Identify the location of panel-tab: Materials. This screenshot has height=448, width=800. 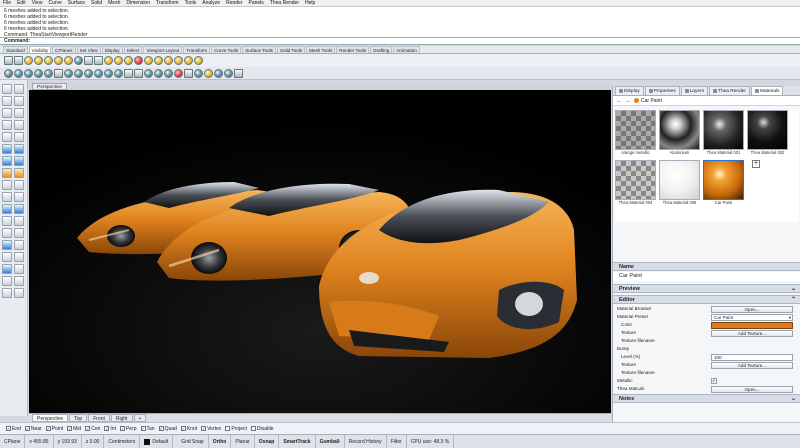
(767, 90).